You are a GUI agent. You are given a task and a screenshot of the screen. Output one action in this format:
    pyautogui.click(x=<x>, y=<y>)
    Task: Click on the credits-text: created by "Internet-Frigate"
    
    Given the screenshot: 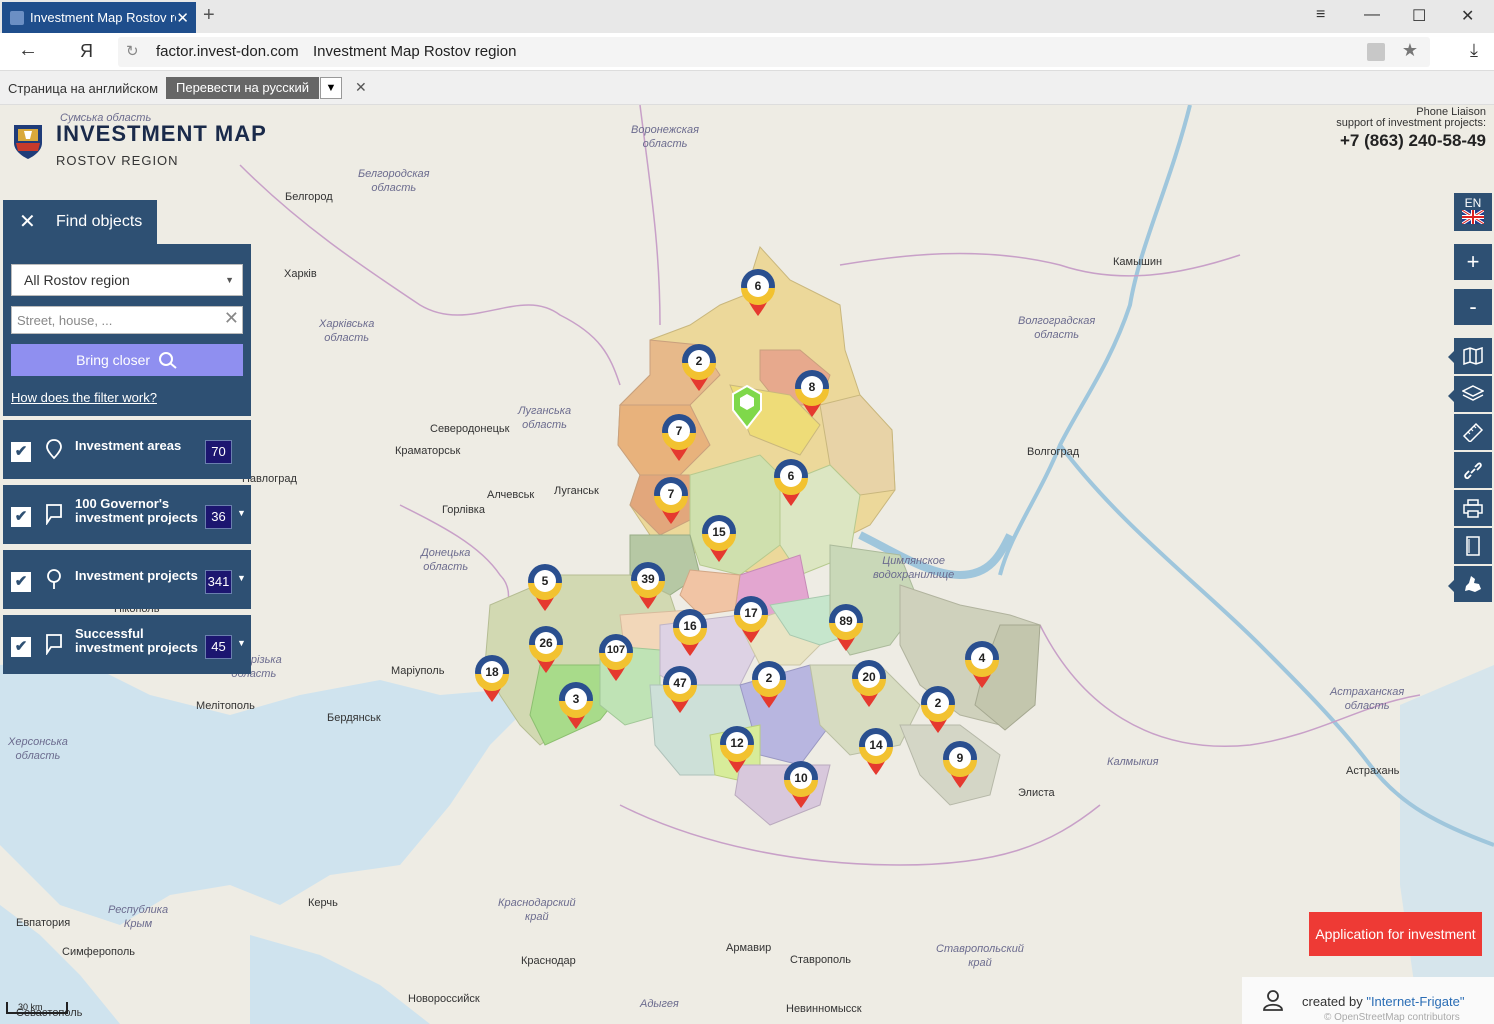 What is the action you would take?
    pyautogui.click(x=1383, y=1001)
    